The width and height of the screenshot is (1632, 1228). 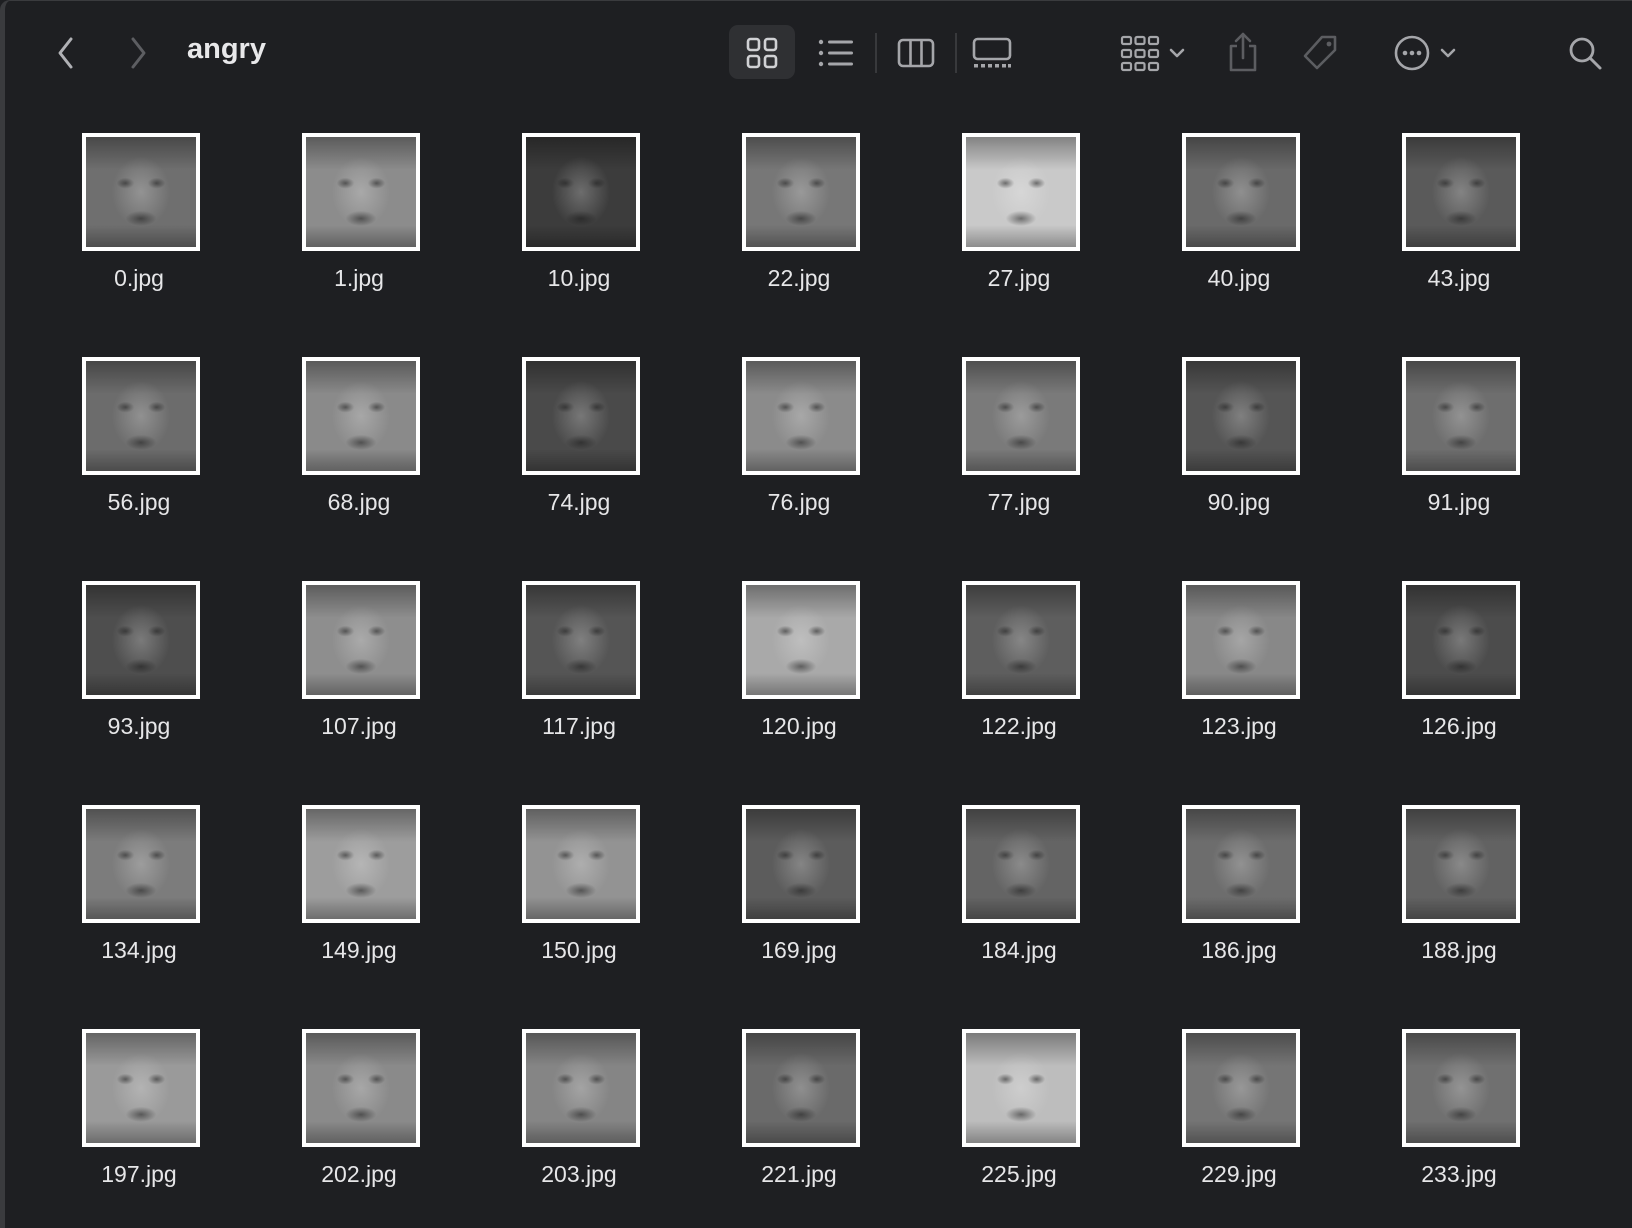 I want to click on file-name-label: 123.jpg, so click(x=1239, y=726).